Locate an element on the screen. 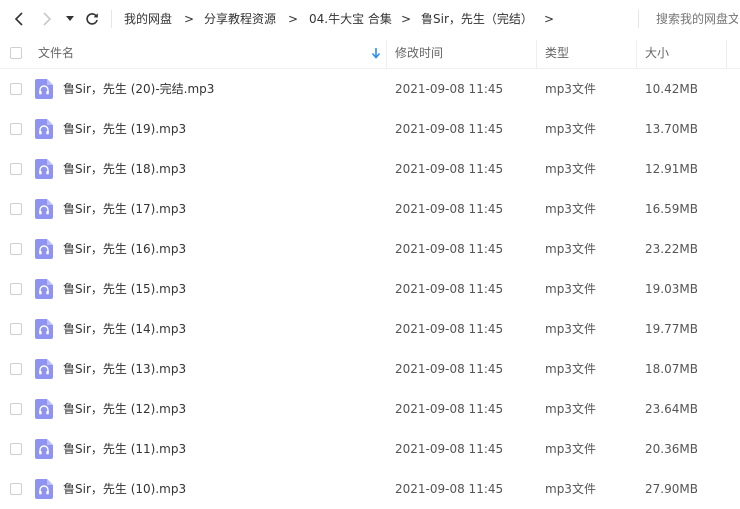 Image resolution: width=740 pixels, height=509 pixels. file-size: 23.64MB is located at coordinates (671, 409).